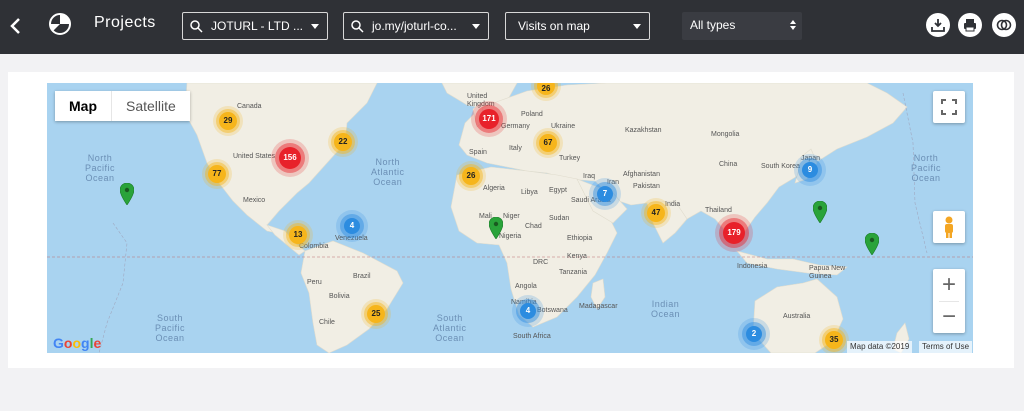  What do you see at coordinates (793, 25) in the screenshot?
I see `updown-arrows-icon` at bounding box center [793, 25].